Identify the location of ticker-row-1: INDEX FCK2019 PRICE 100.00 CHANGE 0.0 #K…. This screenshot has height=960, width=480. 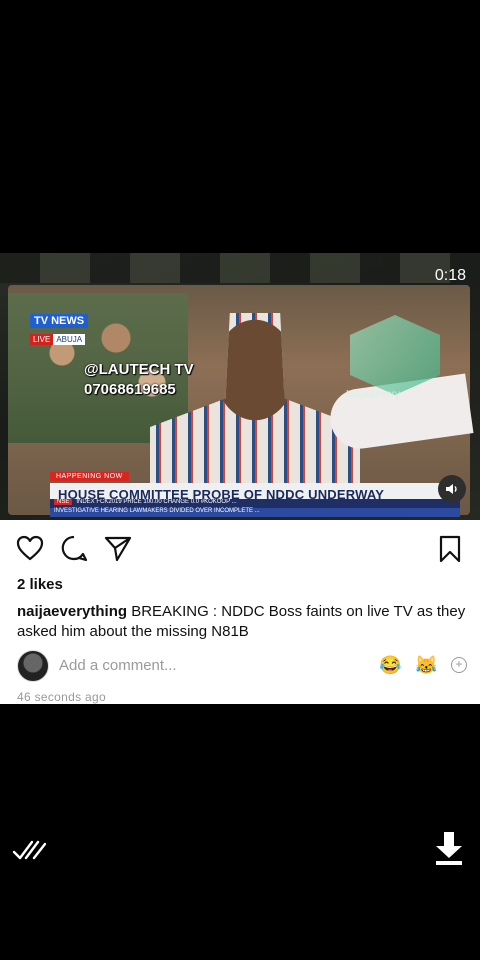
(156, 502).